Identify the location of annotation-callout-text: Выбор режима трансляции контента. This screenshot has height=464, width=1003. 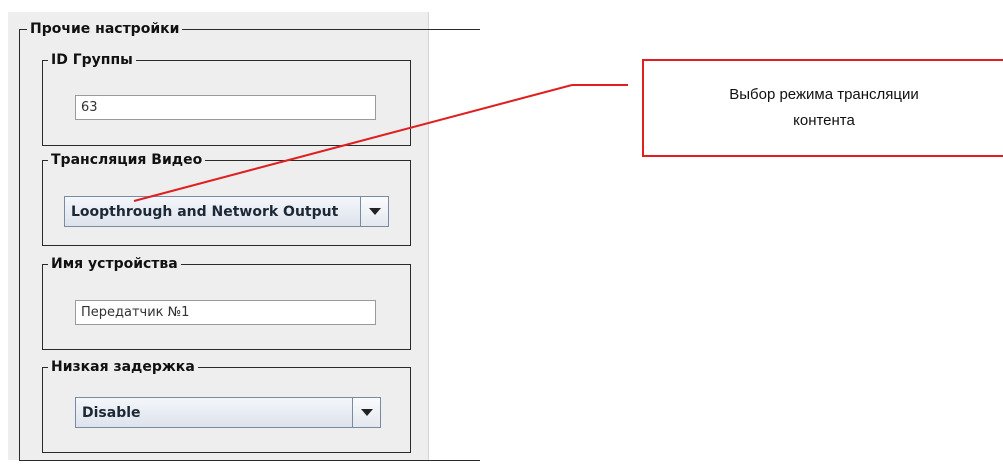
(824, 107).